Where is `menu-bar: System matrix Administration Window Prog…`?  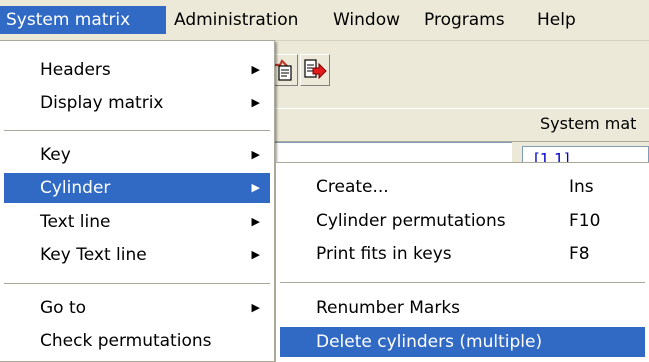
menu-bar: System matrix Administration Window Prog… is located at coordinates (324, 20).